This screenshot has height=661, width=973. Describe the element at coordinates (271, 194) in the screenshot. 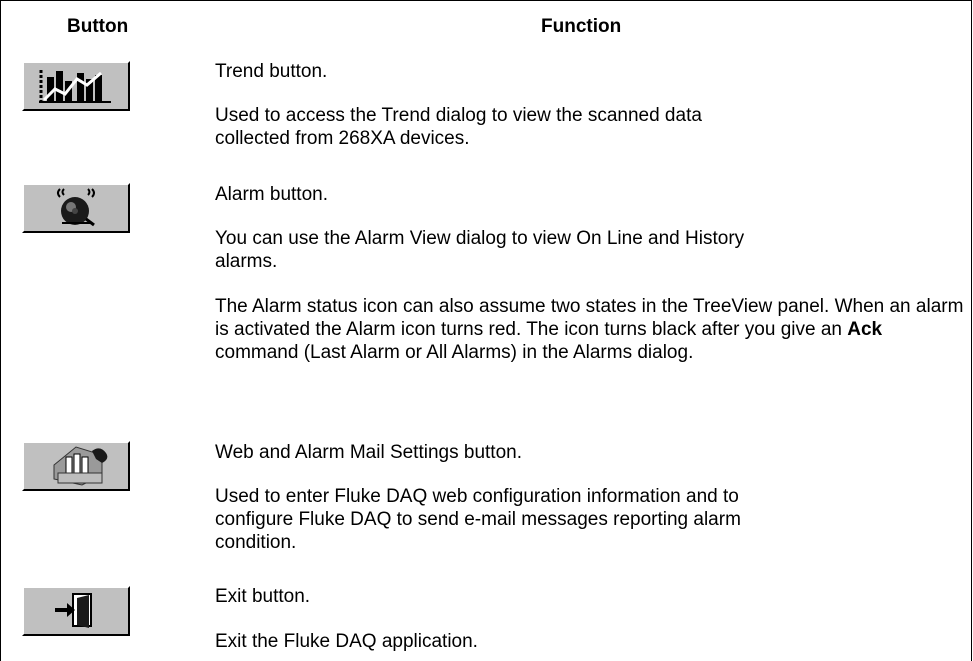

I see `alarm-title: Alarm button.` at that location.